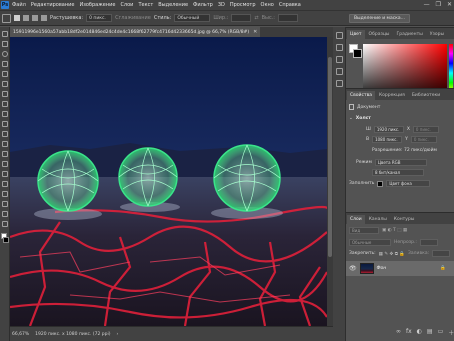 The image size is (454, 341). What do you see at coordinates (118, 334) in the screenshot?
I see `status-arrow-icon: ›` at bounding box center [118, 334].